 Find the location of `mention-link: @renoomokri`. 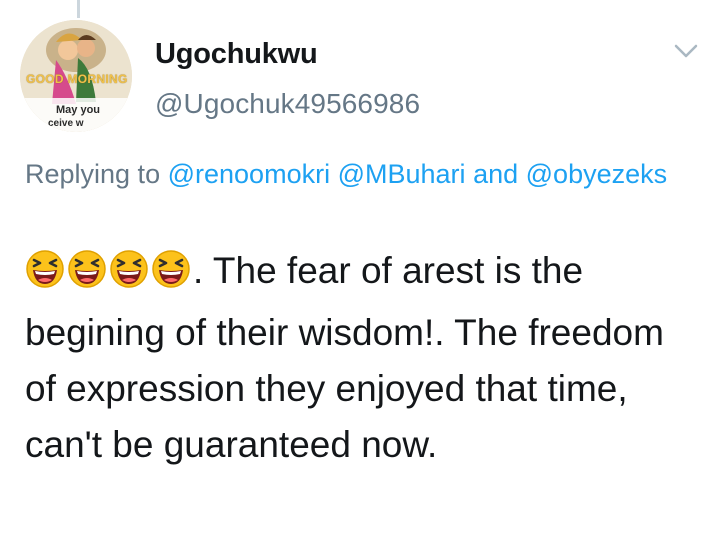

mention-link: @renoomokri is located at coordinates (249, 174).